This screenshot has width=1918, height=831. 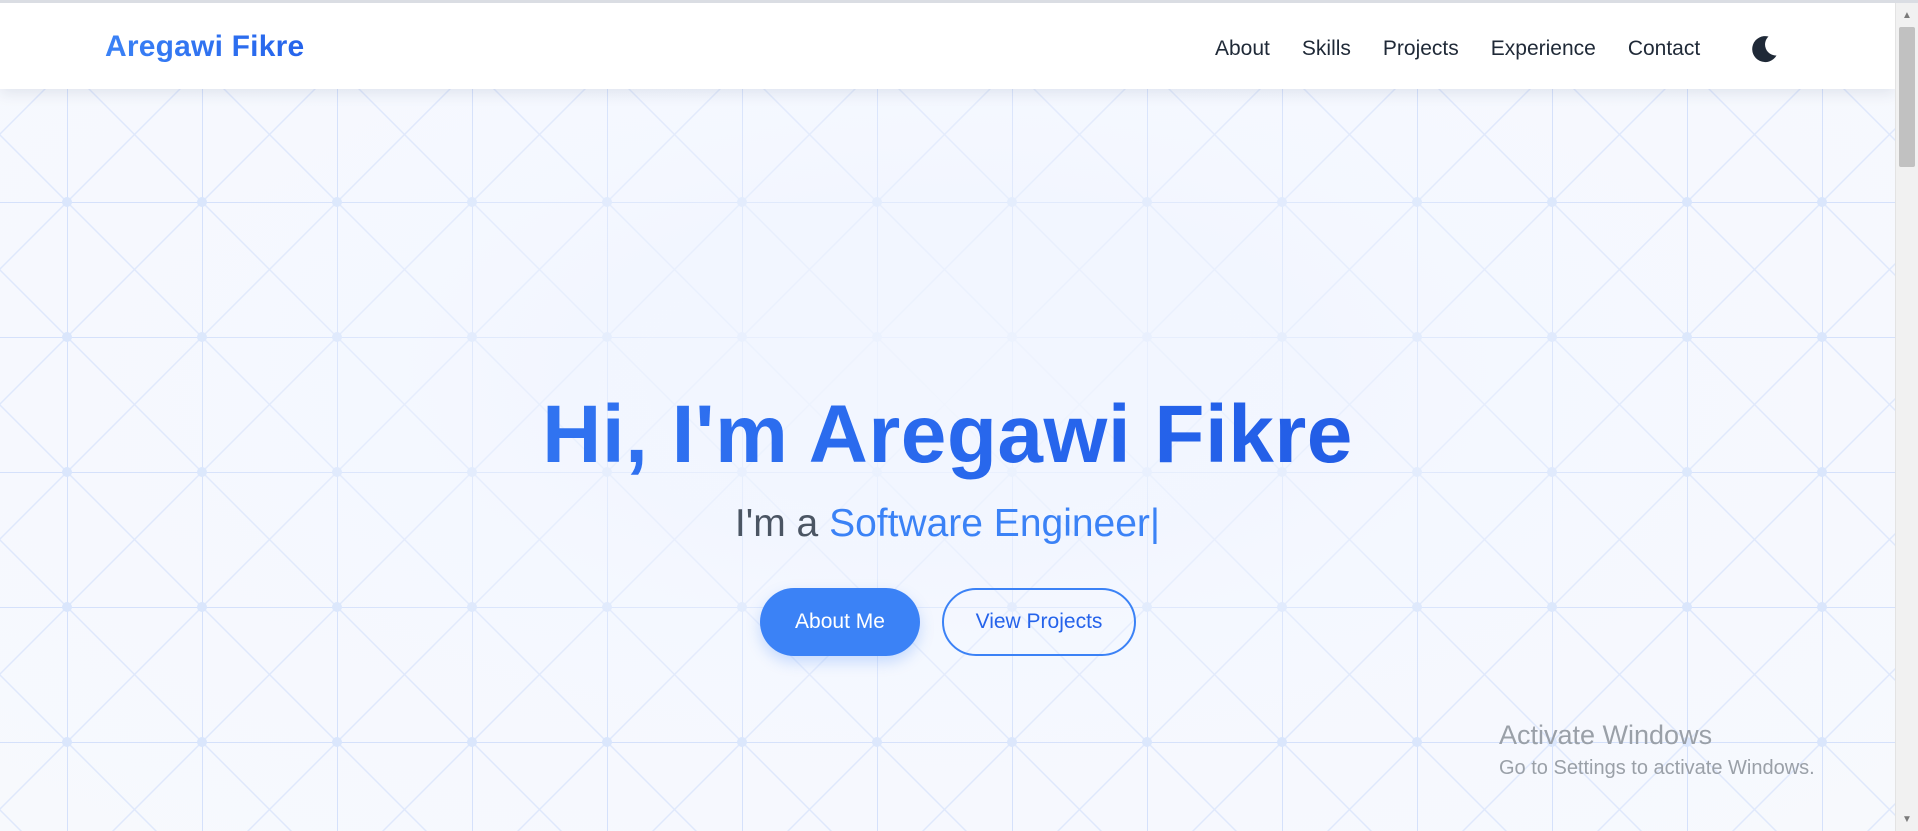 What do you see at coordinates (1606, 735) in the screenshot?
I see `watermark-title: Activate Windows` at bounding box center [1606, 735].